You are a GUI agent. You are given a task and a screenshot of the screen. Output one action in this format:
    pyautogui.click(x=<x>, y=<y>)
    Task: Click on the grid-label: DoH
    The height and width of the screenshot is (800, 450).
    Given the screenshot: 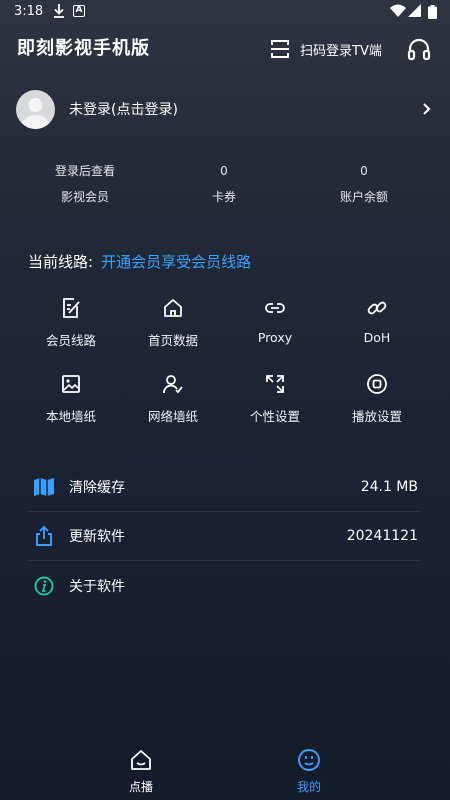 What is the action you would take?
    pyautogui.click(x=377, y=337)
    